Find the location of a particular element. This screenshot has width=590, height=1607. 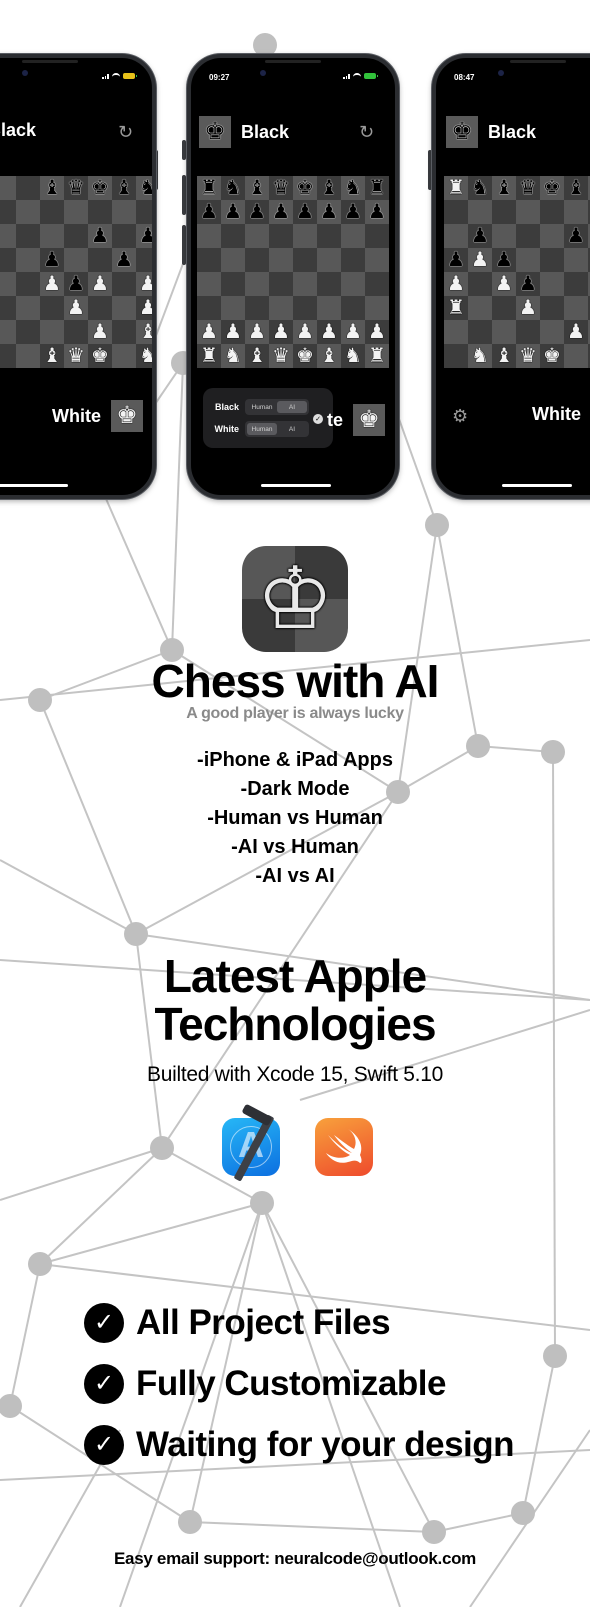

white-queen-icon: ♛ is located at coordinates (281, 356).